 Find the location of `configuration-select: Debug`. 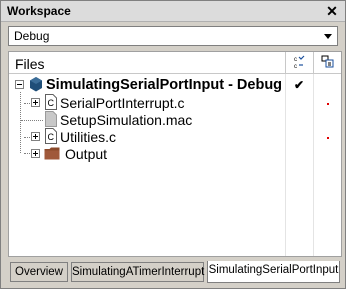

configuration-select: Debug is located at coordinates (173, 36).